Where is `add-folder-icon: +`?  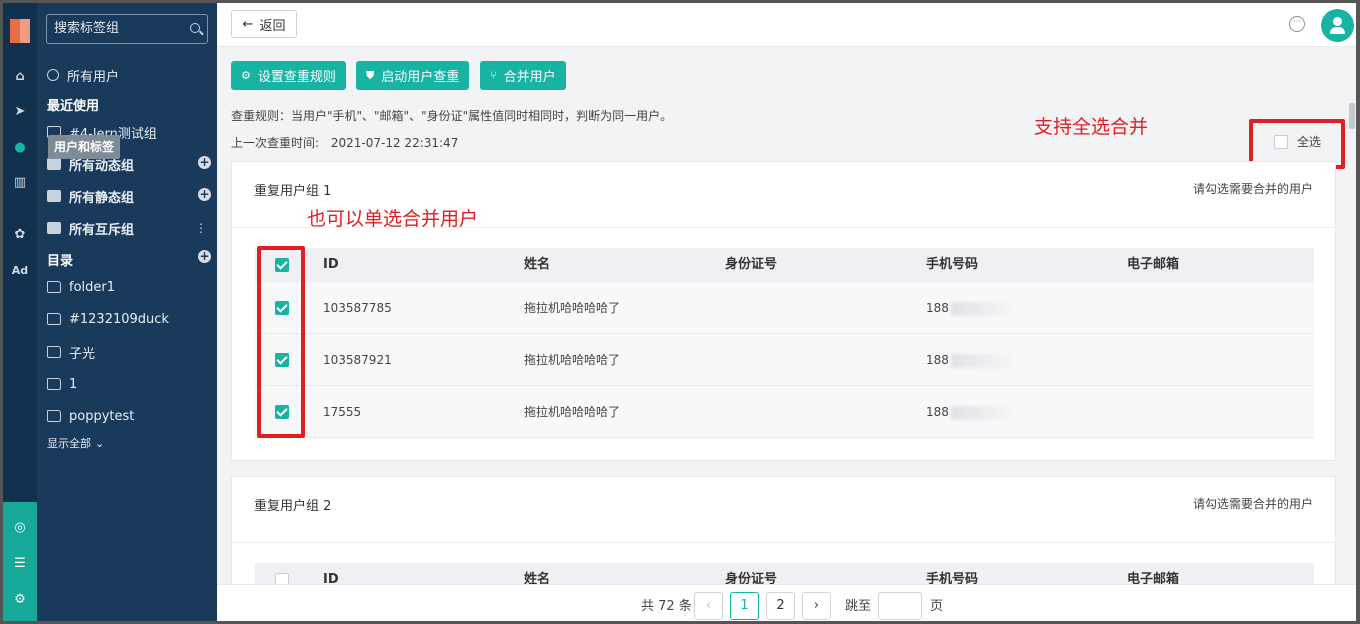 add-folder-icon: + is located at coordinates (204, 256).